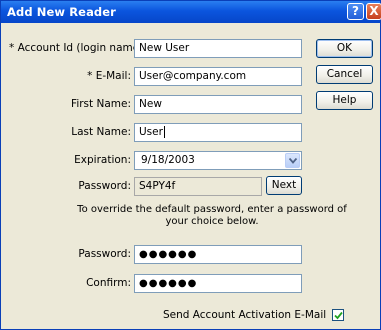  What do you see at coordinates (245, 315) in the screenshot?
I see `activation-email-label: Send Account Activation E-Mail` at bounding box center [245, 315].